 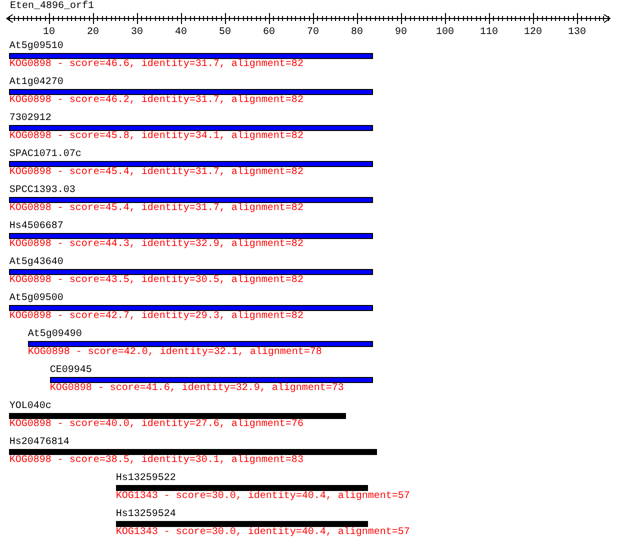 I want to click on hit-name: CE09945, so click(x=71, y=370).